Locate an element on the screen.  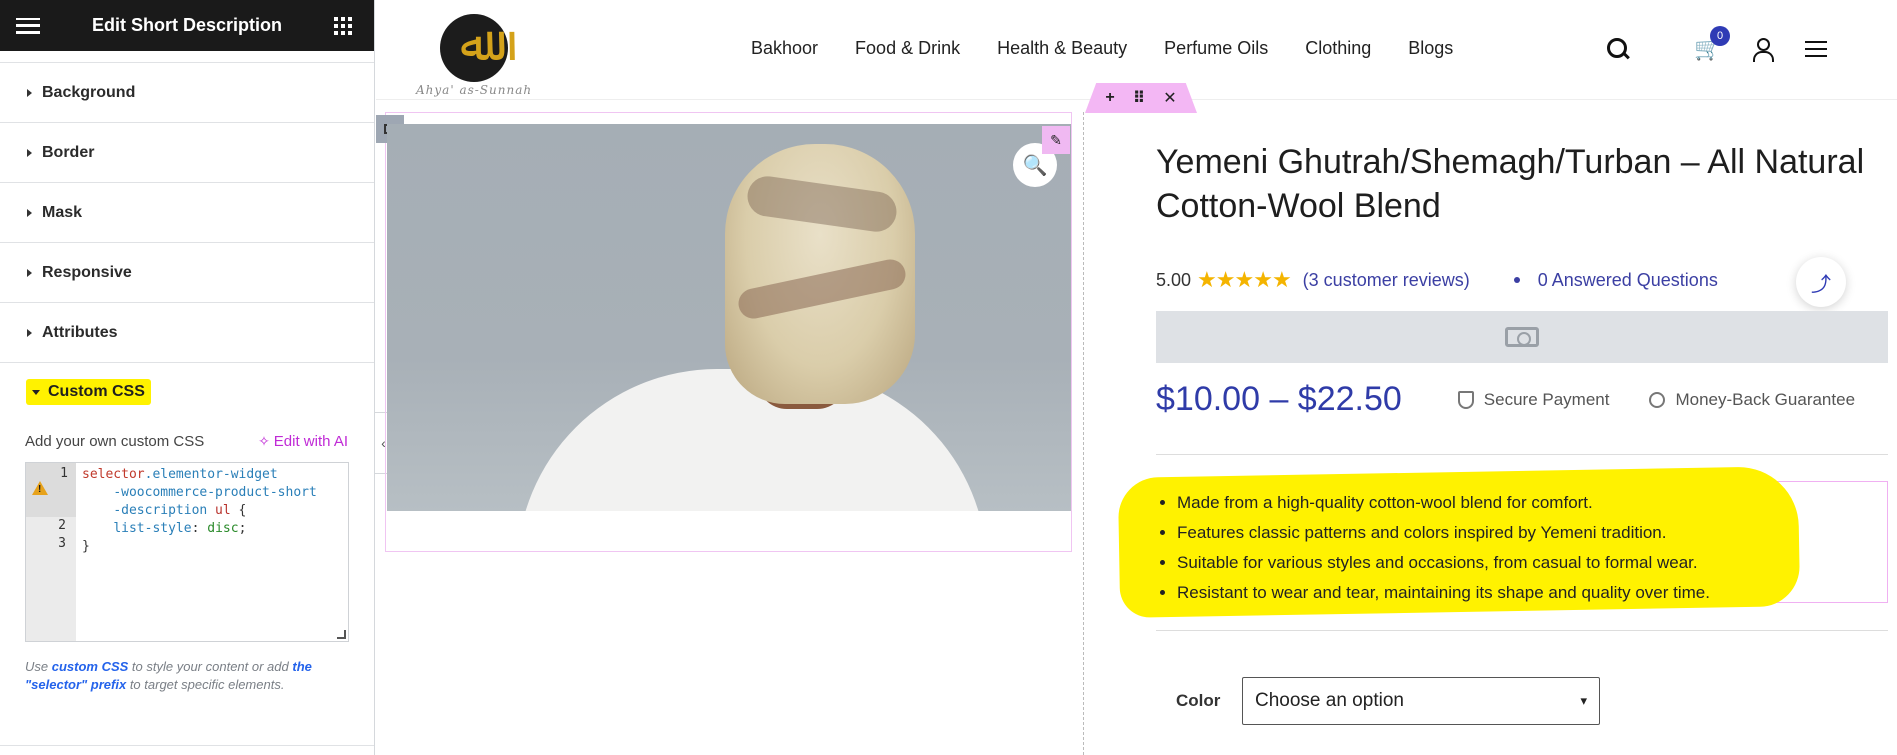
section-handle: + ⠿ ✕ is located at coordinates (1141, 98).